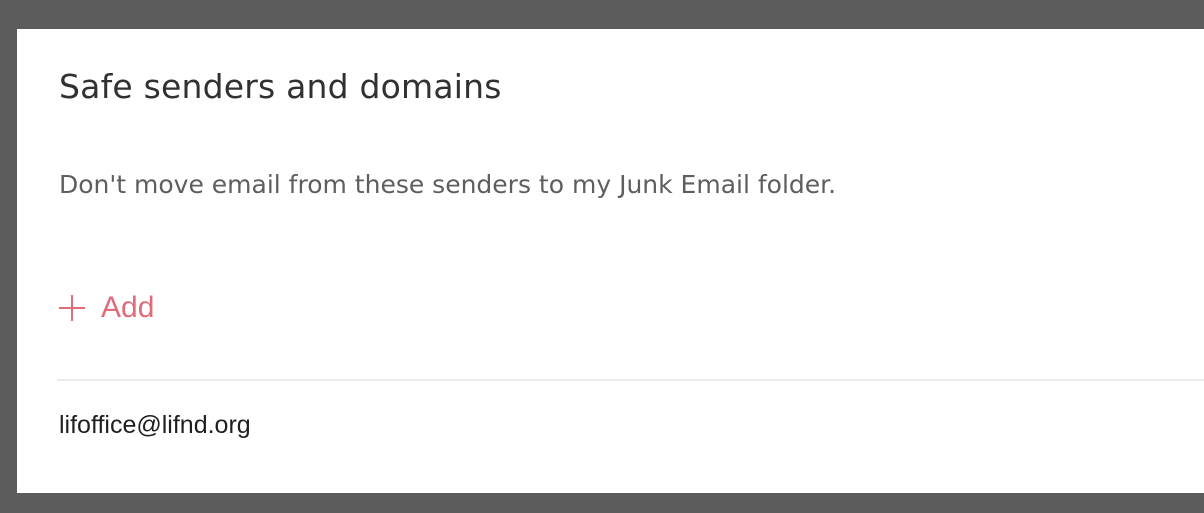 The image size is (1204, 513). Describe the element at coordinates (72, 308) in the screenshot. I see `plus-icon` at that location.